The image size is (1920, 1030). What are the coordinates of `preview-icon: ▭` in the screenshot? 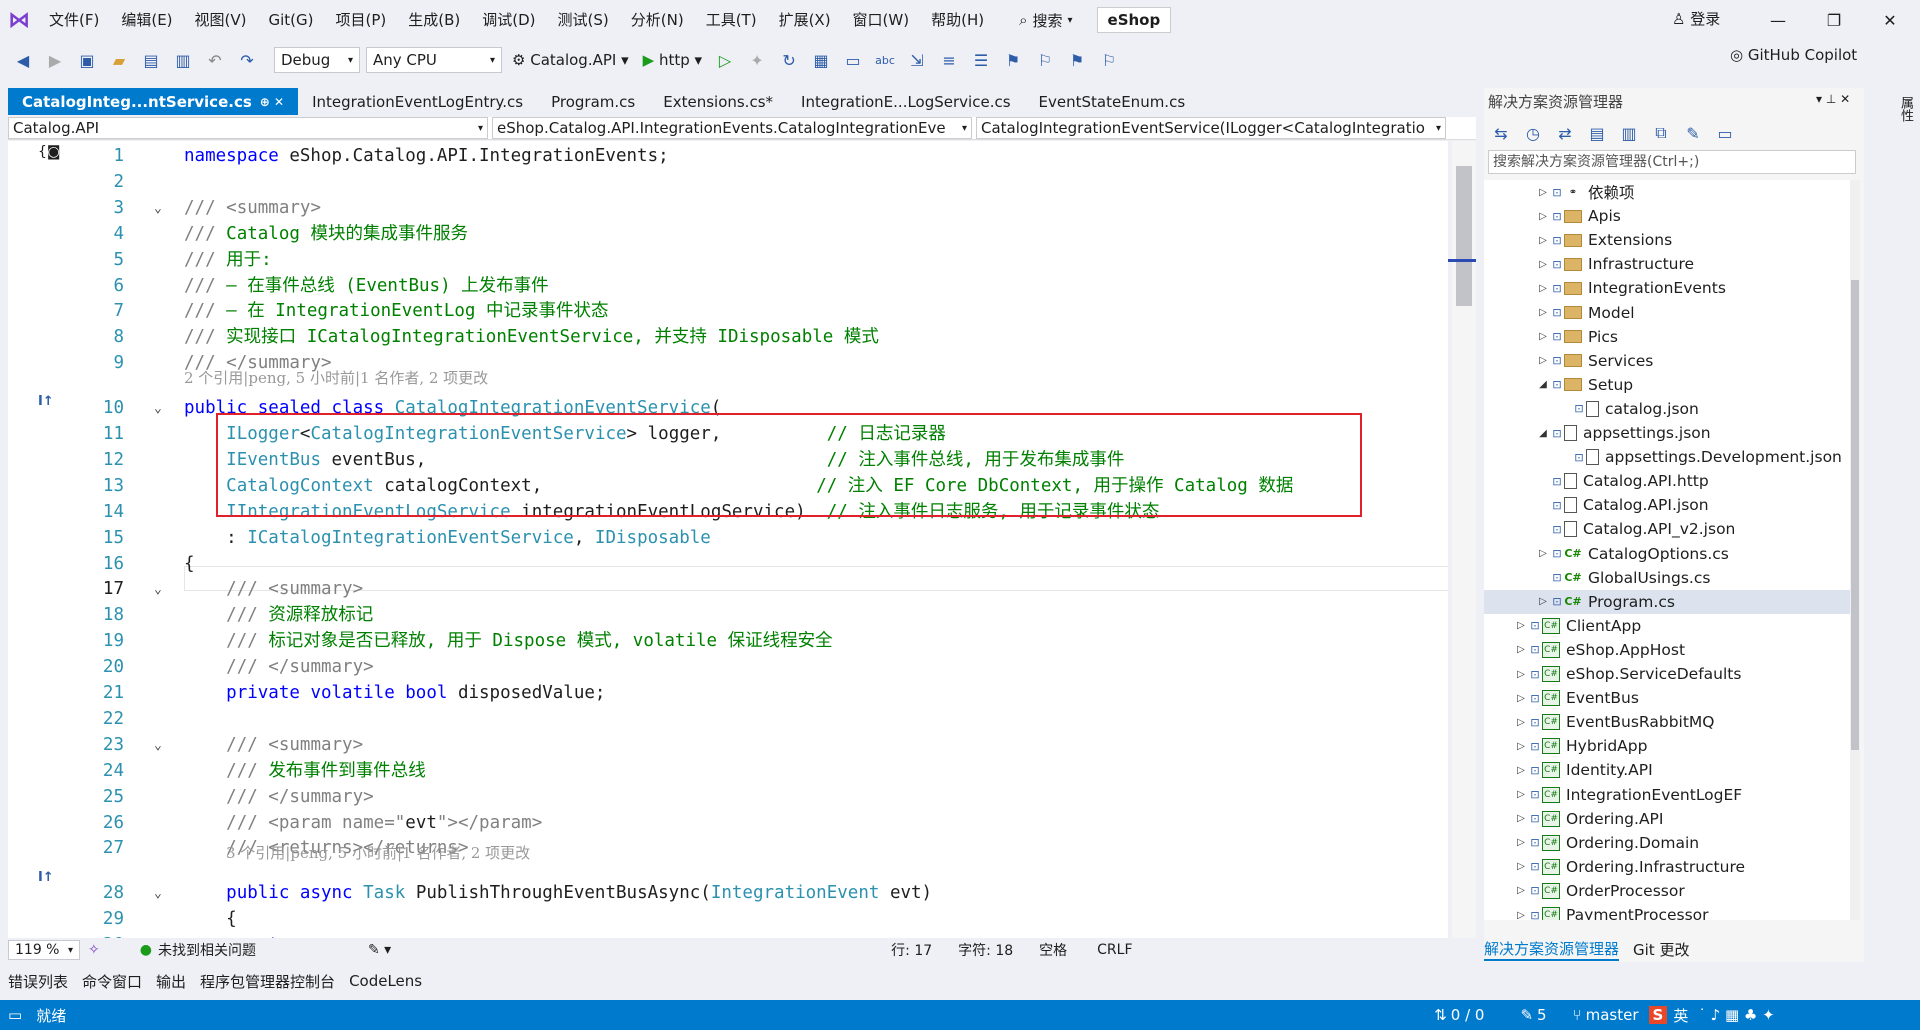 It's located at (1725, 133).